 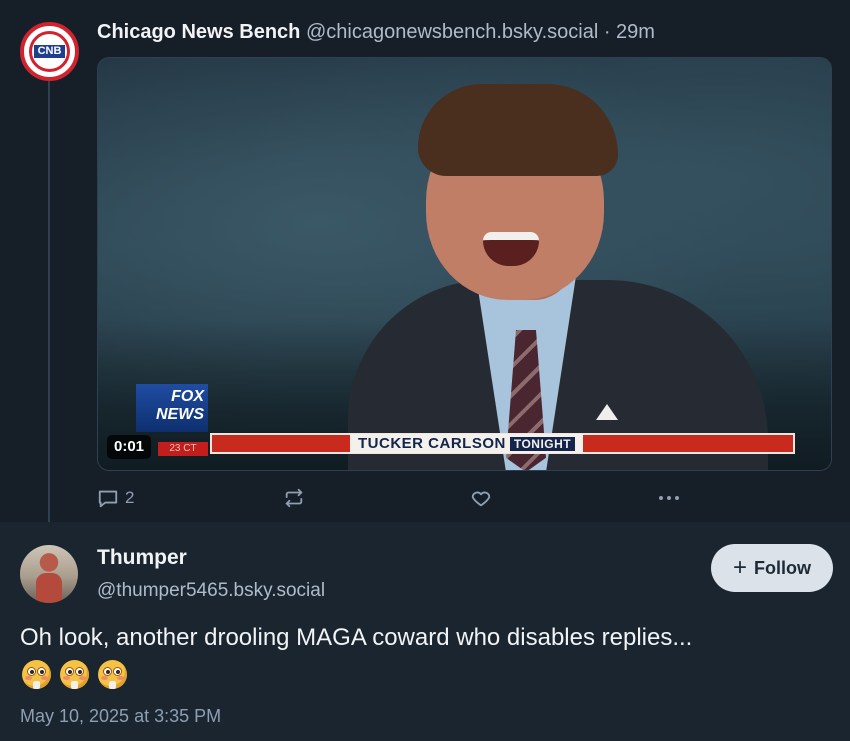 I want to click on speech-bubble-icon, so click(x=108, y=499).